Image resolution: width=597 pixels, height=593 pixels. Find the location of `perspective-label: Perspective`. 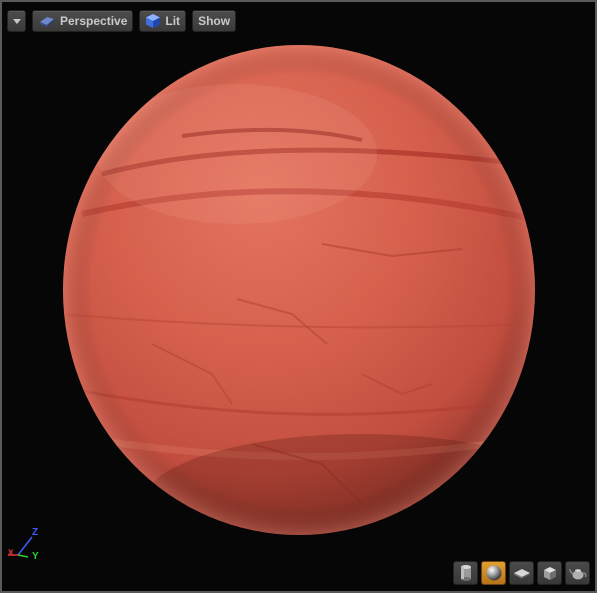

perspective-label: Perspective is located at coordinates (94, 21).